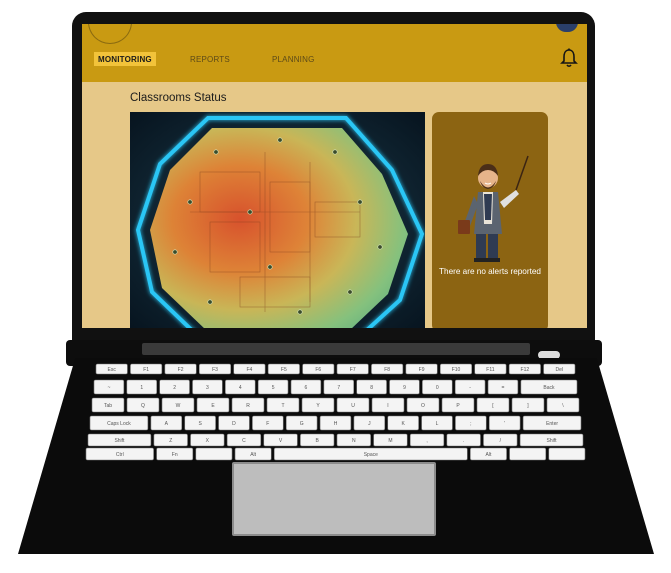 Image resolution: width=671 pixels, height=573 pixels. What do you see at coordinates (110, 34) in the screenshot?
I see `logo` at bounding box center [110, 34].